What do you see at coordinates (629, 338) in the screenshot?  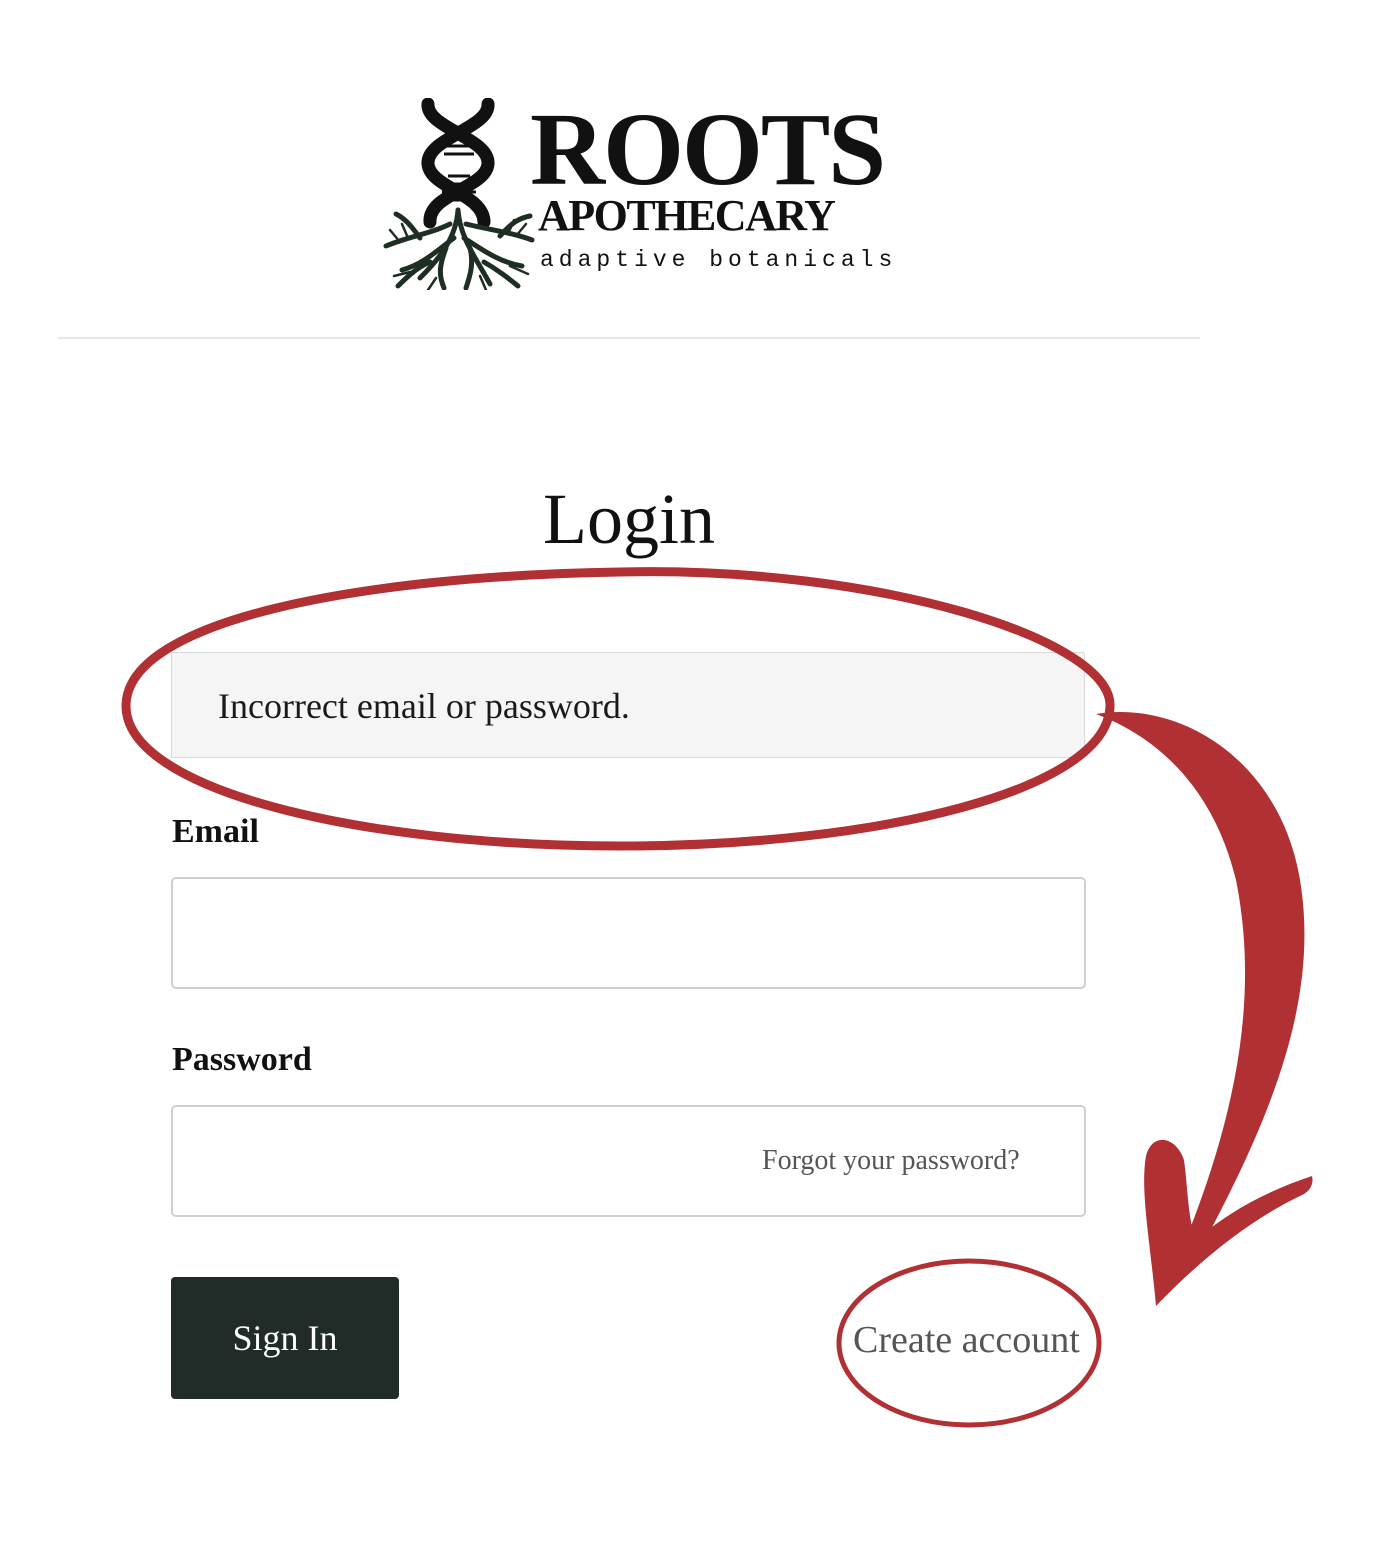 I see `header-divider` at bounding box center [629, 338].